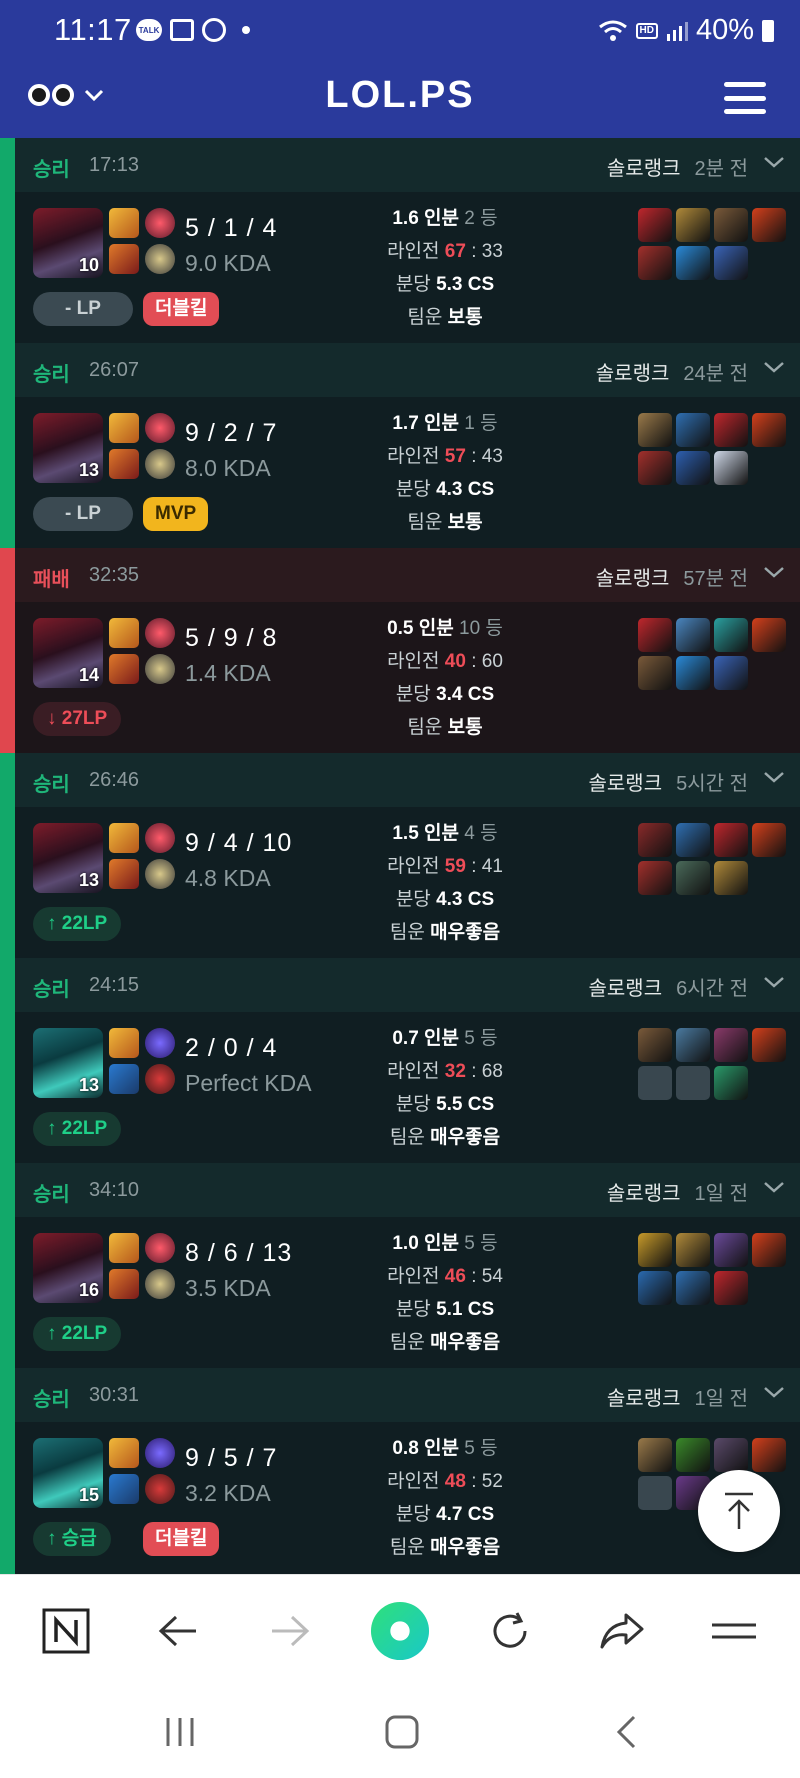 The height and width of the screenshot is (1778, 800). What do you see at coordinates (402, 1732) in the screenshot?
I see `home-button` at bounding box center [402, 1732].